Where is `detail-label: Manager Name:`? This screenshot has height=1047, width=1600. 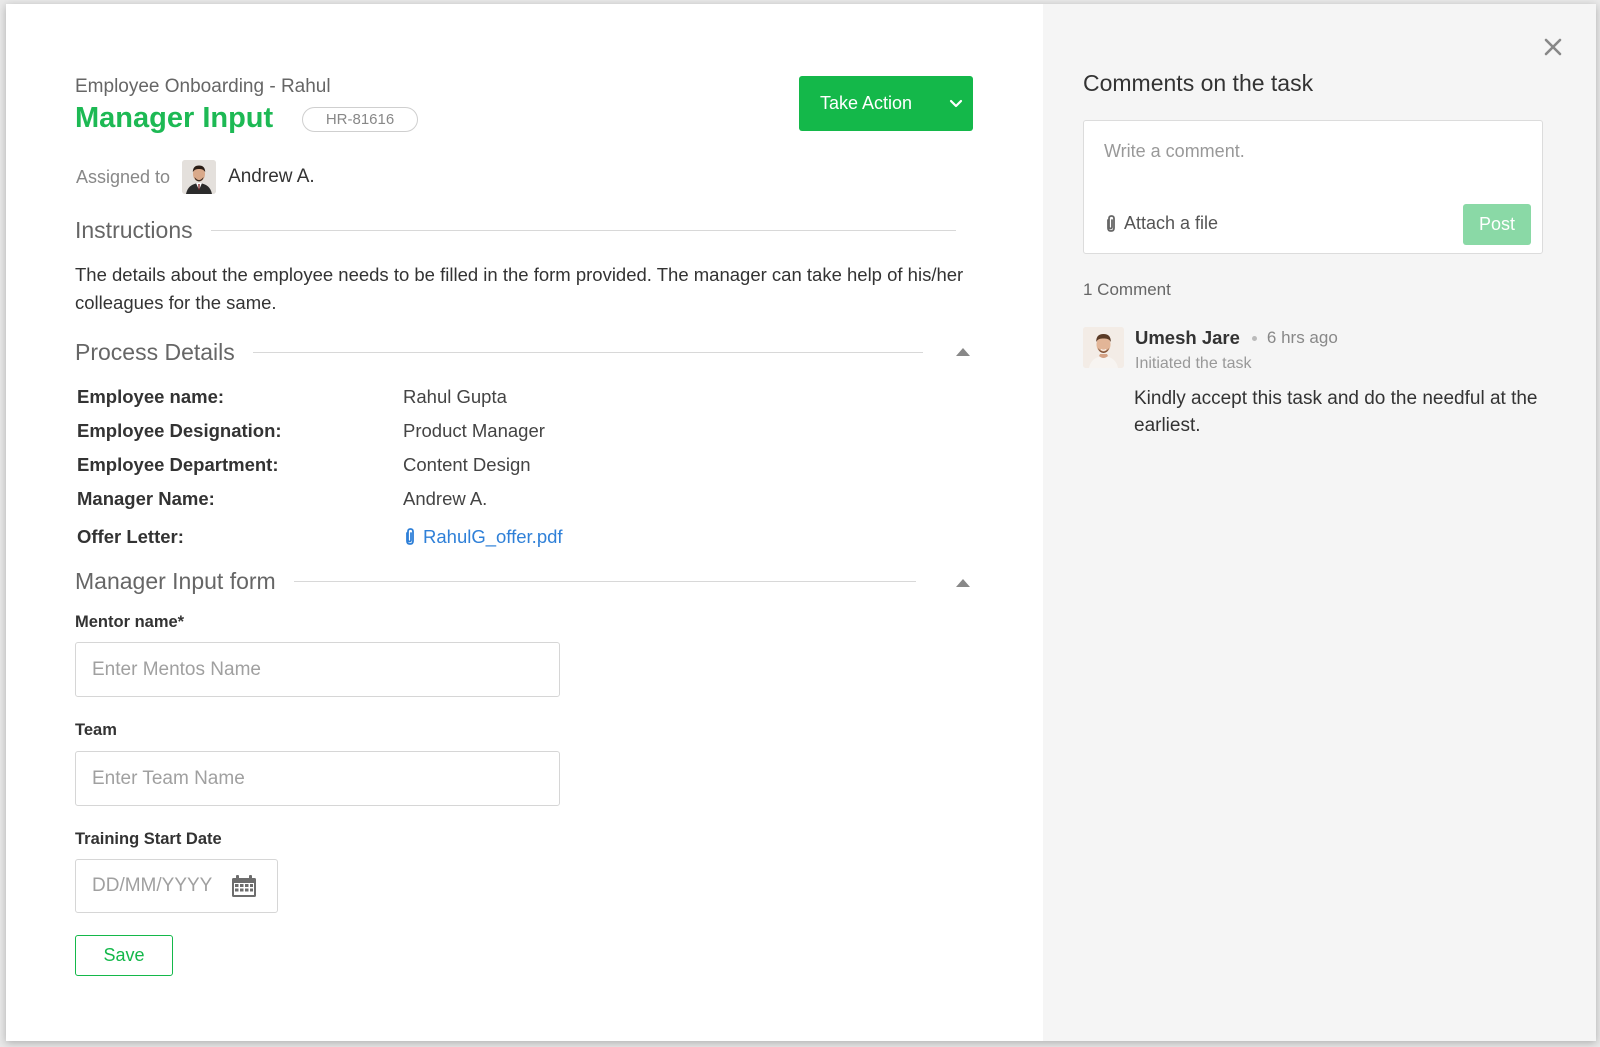 detail-label: Manager Name: is located at coordinates (146, 498).